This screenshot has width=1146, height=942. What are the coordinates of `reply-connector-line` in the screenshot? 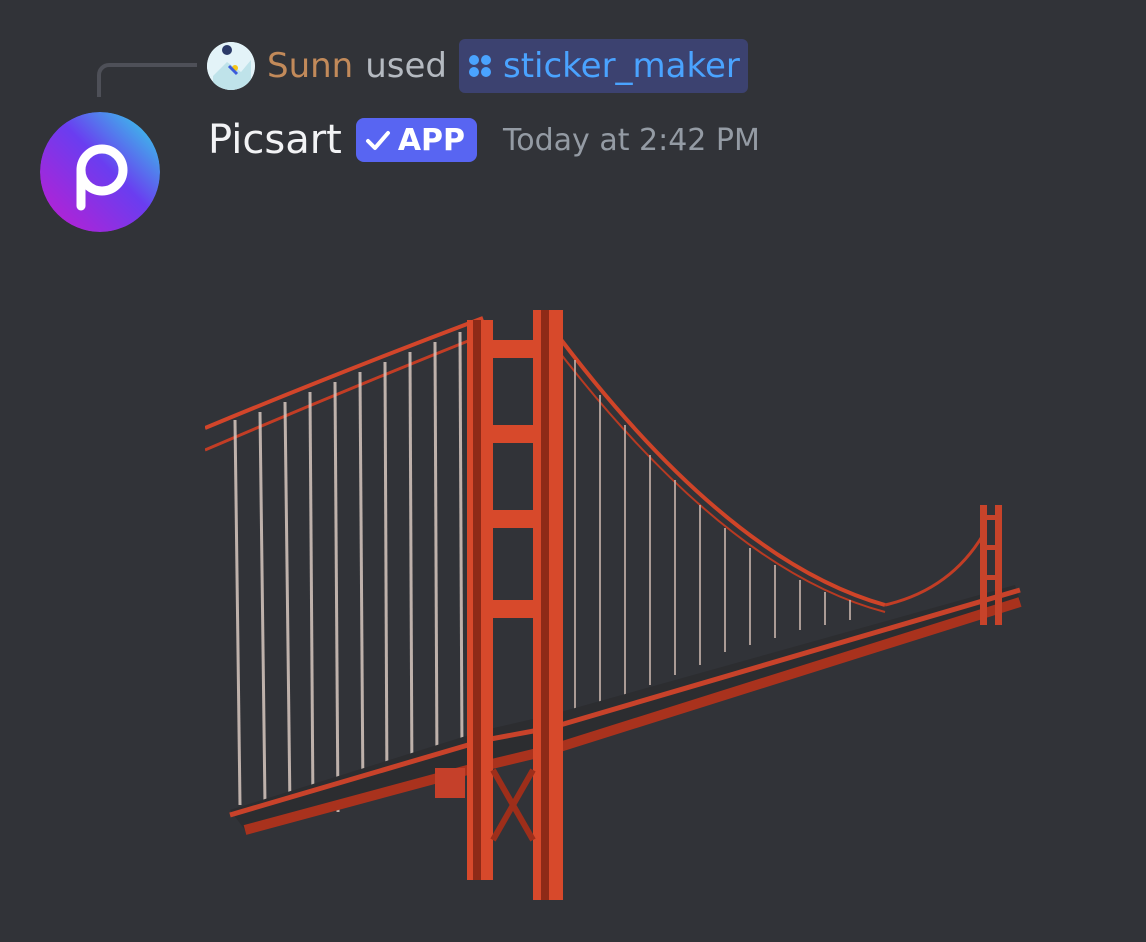 It's located at (147, 80).